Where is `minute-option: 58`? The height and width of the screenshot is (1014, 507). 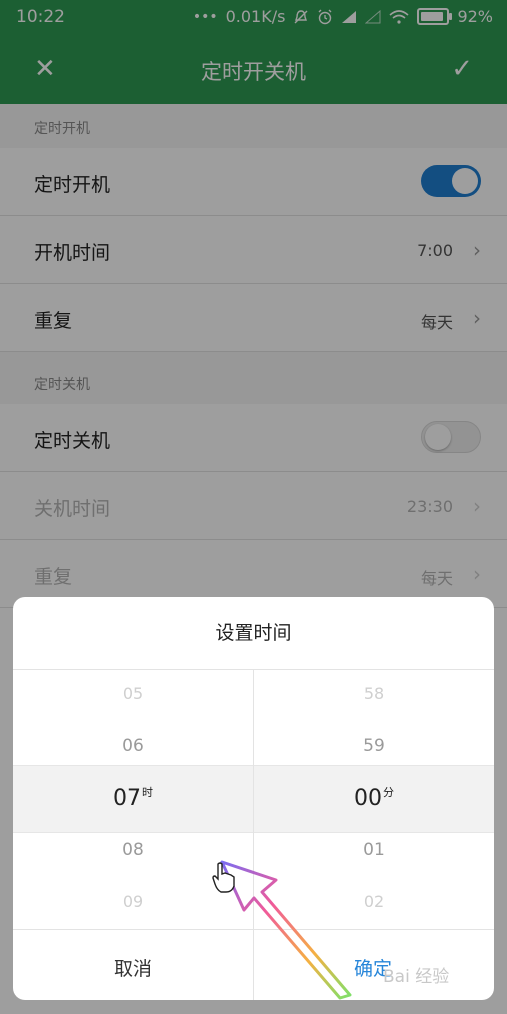
minute-option: 58 is located at coordinates (374, 693).